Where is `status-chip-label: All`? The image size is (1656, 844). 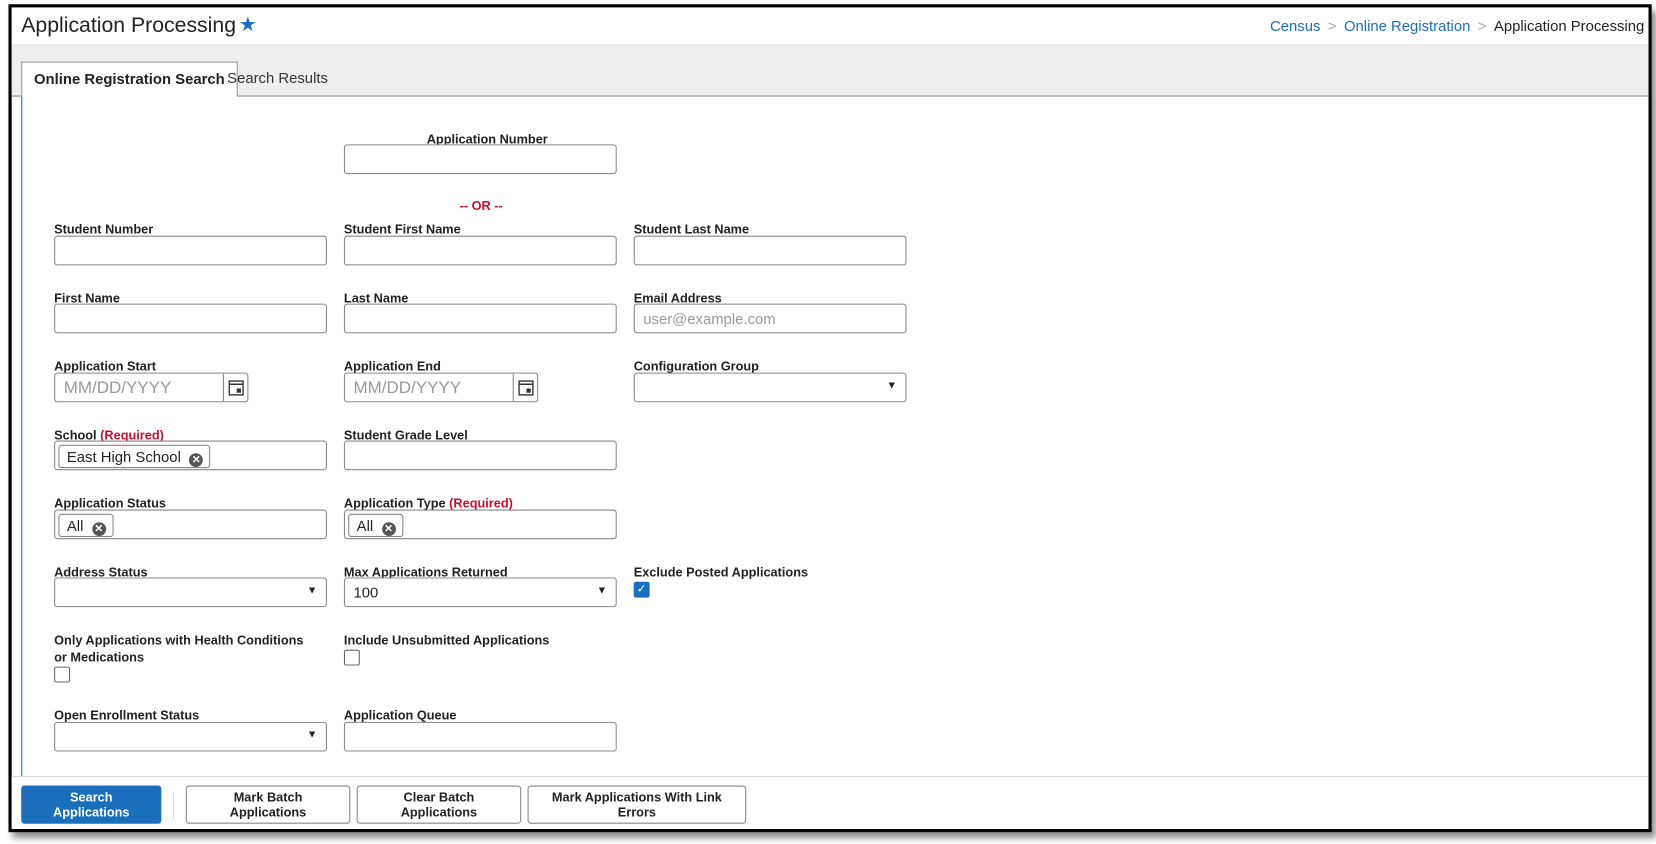 status-chip-label: All is located at coordinates (75, 525).